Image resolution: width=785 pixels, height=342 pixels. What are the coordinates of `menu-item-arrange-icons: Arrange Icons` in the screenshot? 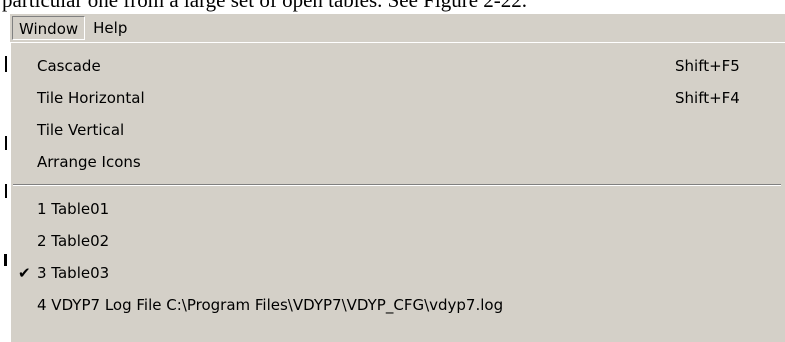 It's located at (398, 162).